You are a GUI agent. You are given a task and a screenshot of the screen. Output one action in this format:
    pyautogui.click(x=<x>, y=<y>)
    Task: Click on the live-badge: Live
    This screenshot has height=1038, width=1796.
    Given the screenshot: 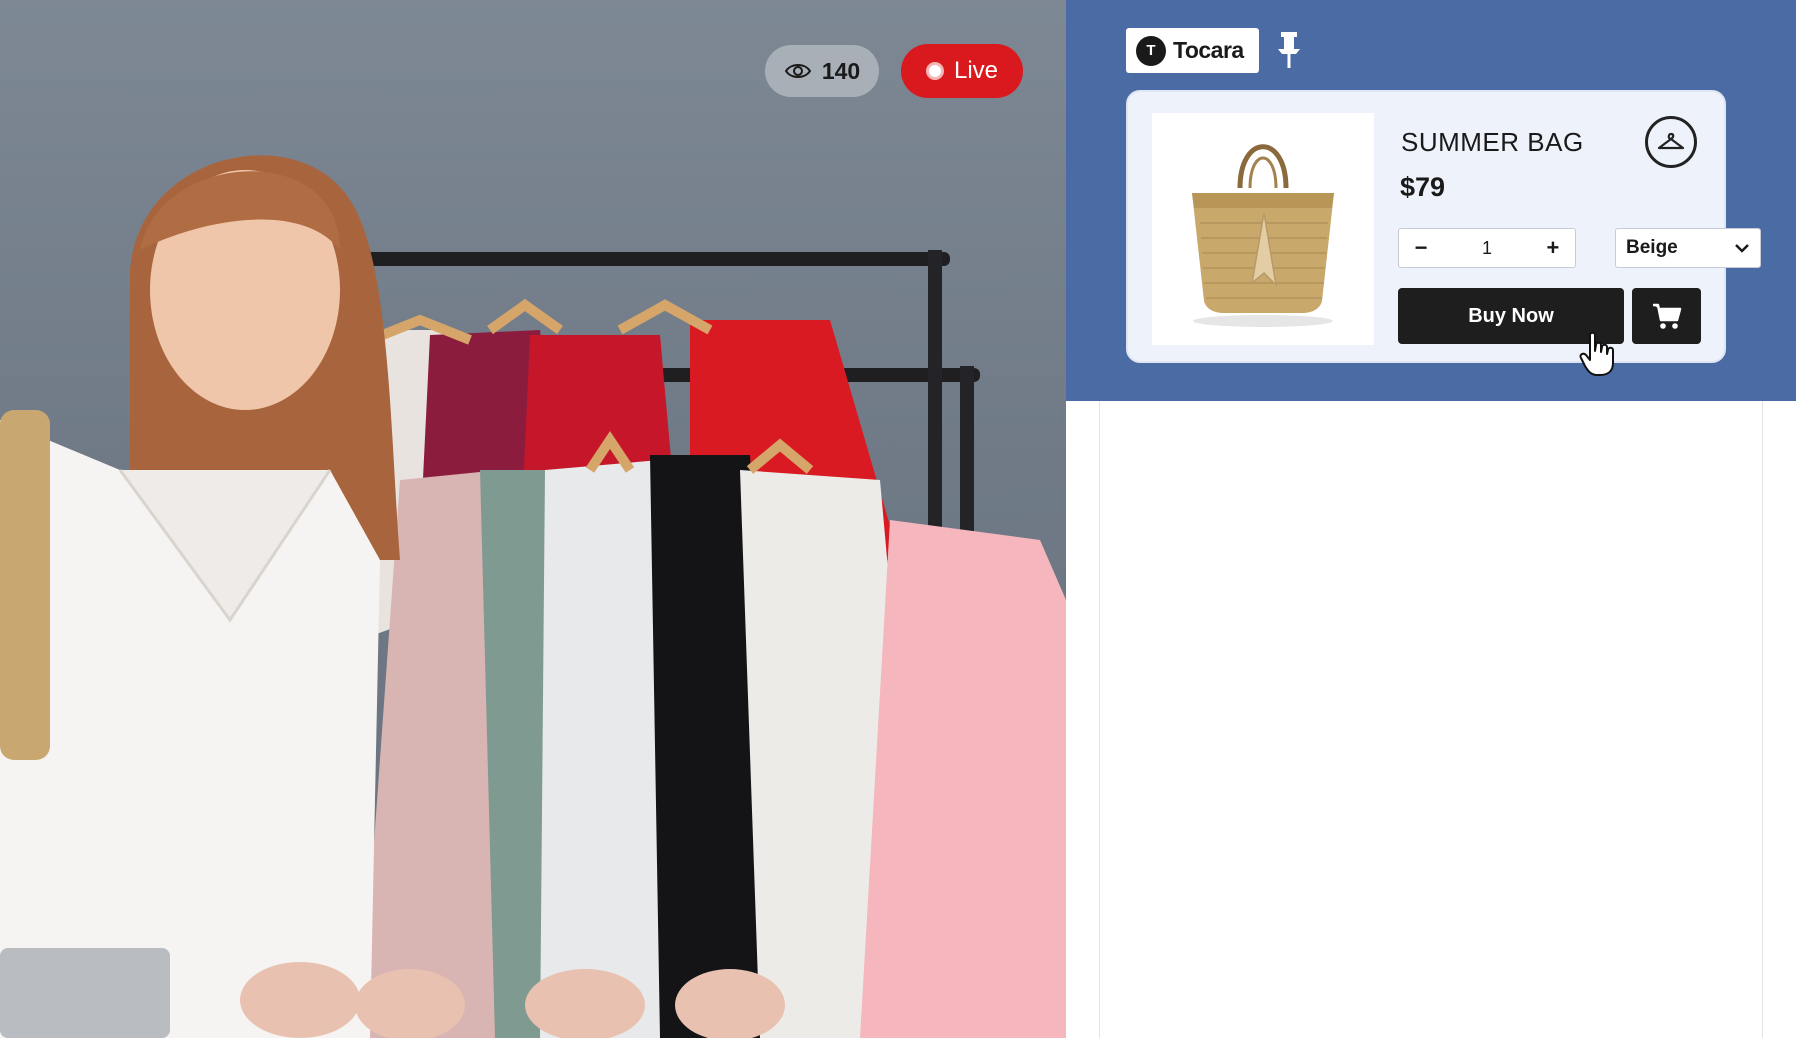 What is the action you would take?
    pyautogui.click(x=962, y=71)
    